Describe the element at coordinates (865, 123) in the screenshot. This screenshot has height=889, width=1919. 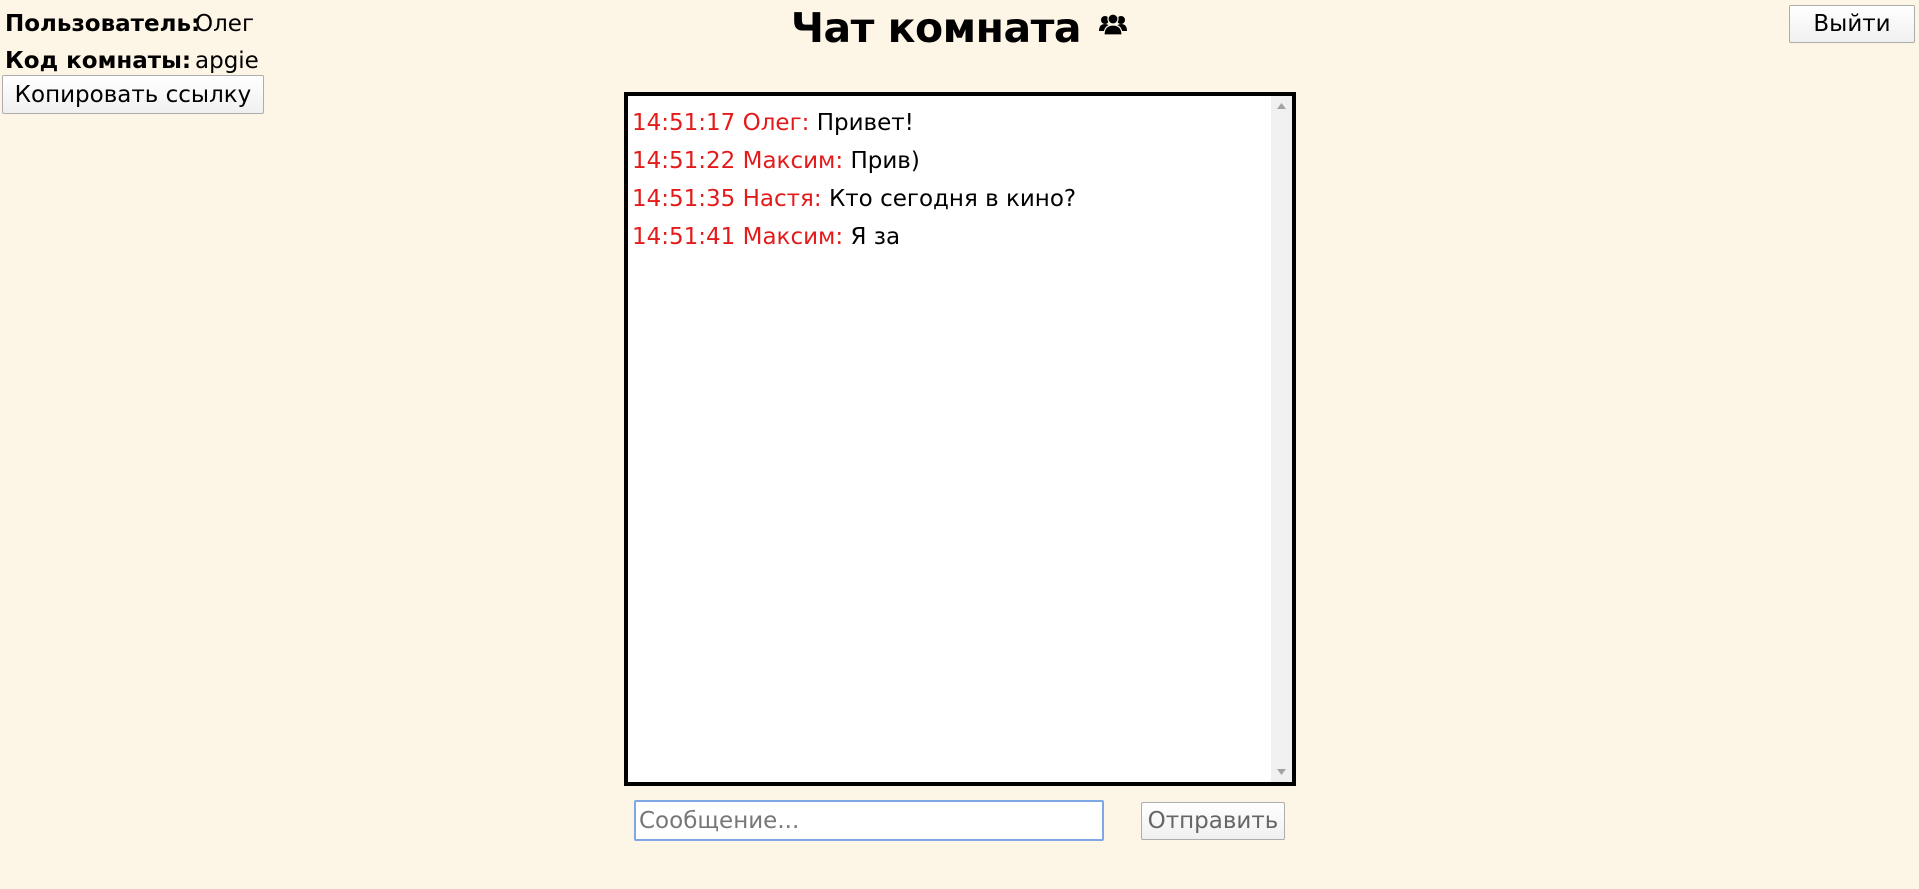
I see `message-text: Привет!` at that location.